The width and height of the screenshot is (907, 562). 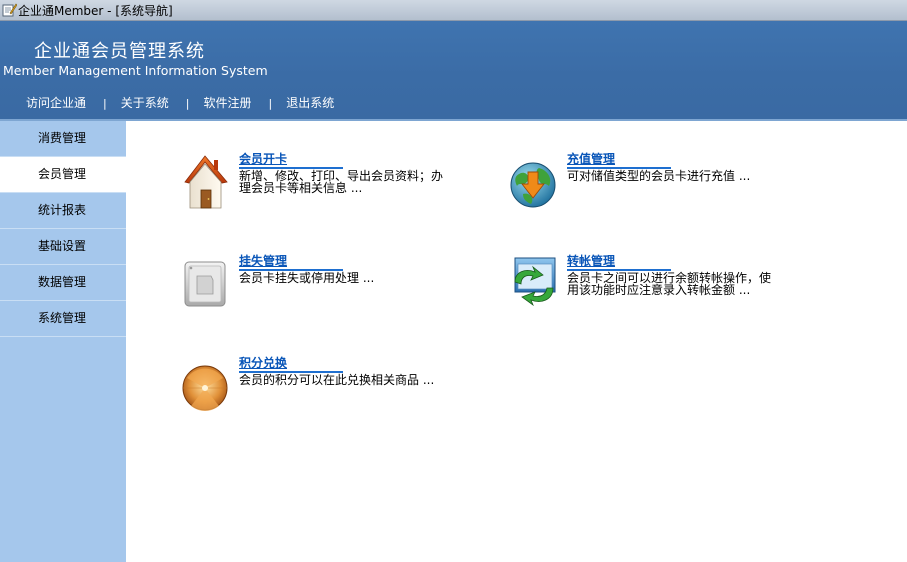 I want to click on app-title: 企业通会员管理系统, so click(x=119, y=51).